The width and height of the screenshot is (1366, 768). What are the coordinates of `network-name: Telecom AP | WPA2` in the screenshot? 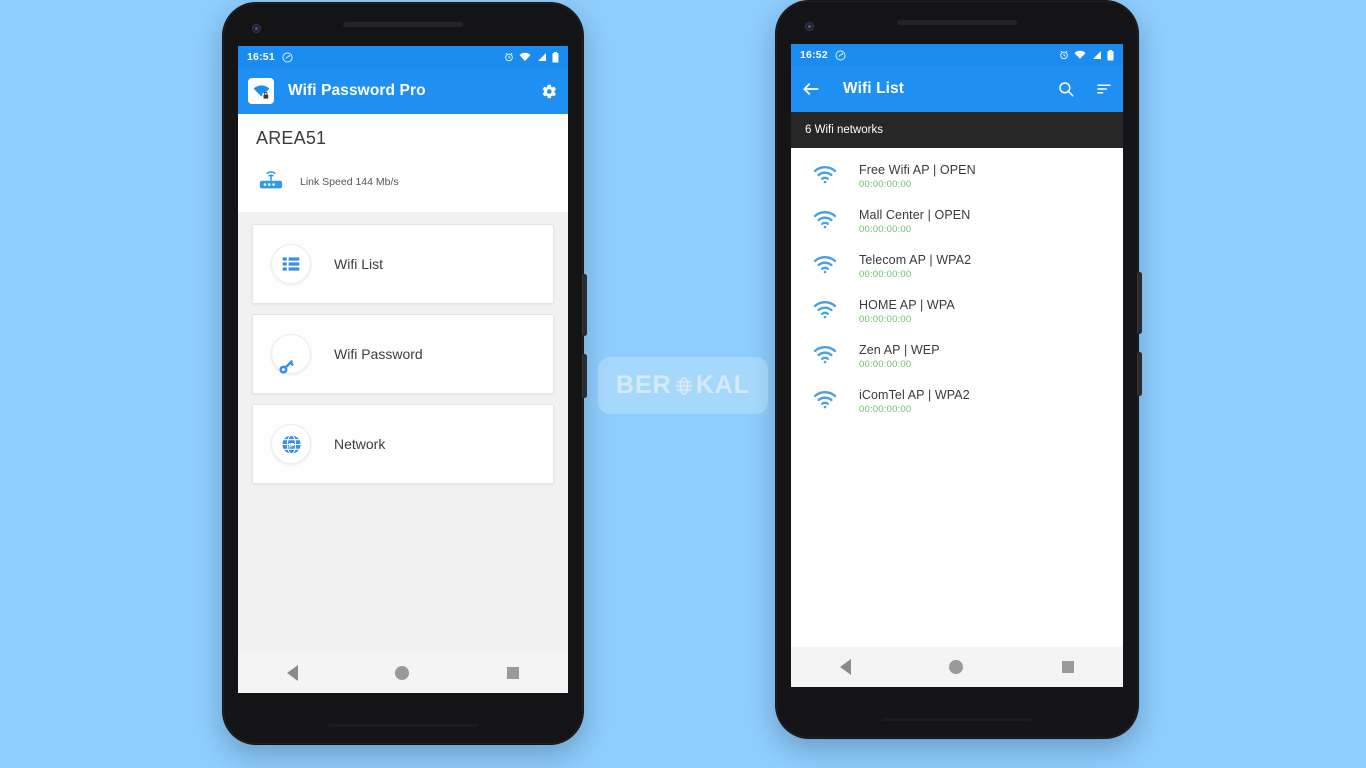 It's located at (915, 260).